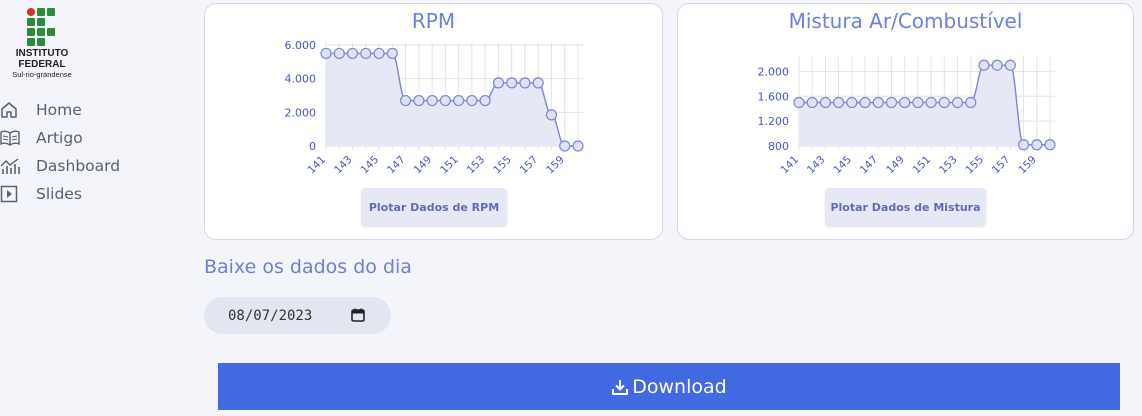 The image size is (1142, 416). I want to click on download-button: Download, so click(669, 386).